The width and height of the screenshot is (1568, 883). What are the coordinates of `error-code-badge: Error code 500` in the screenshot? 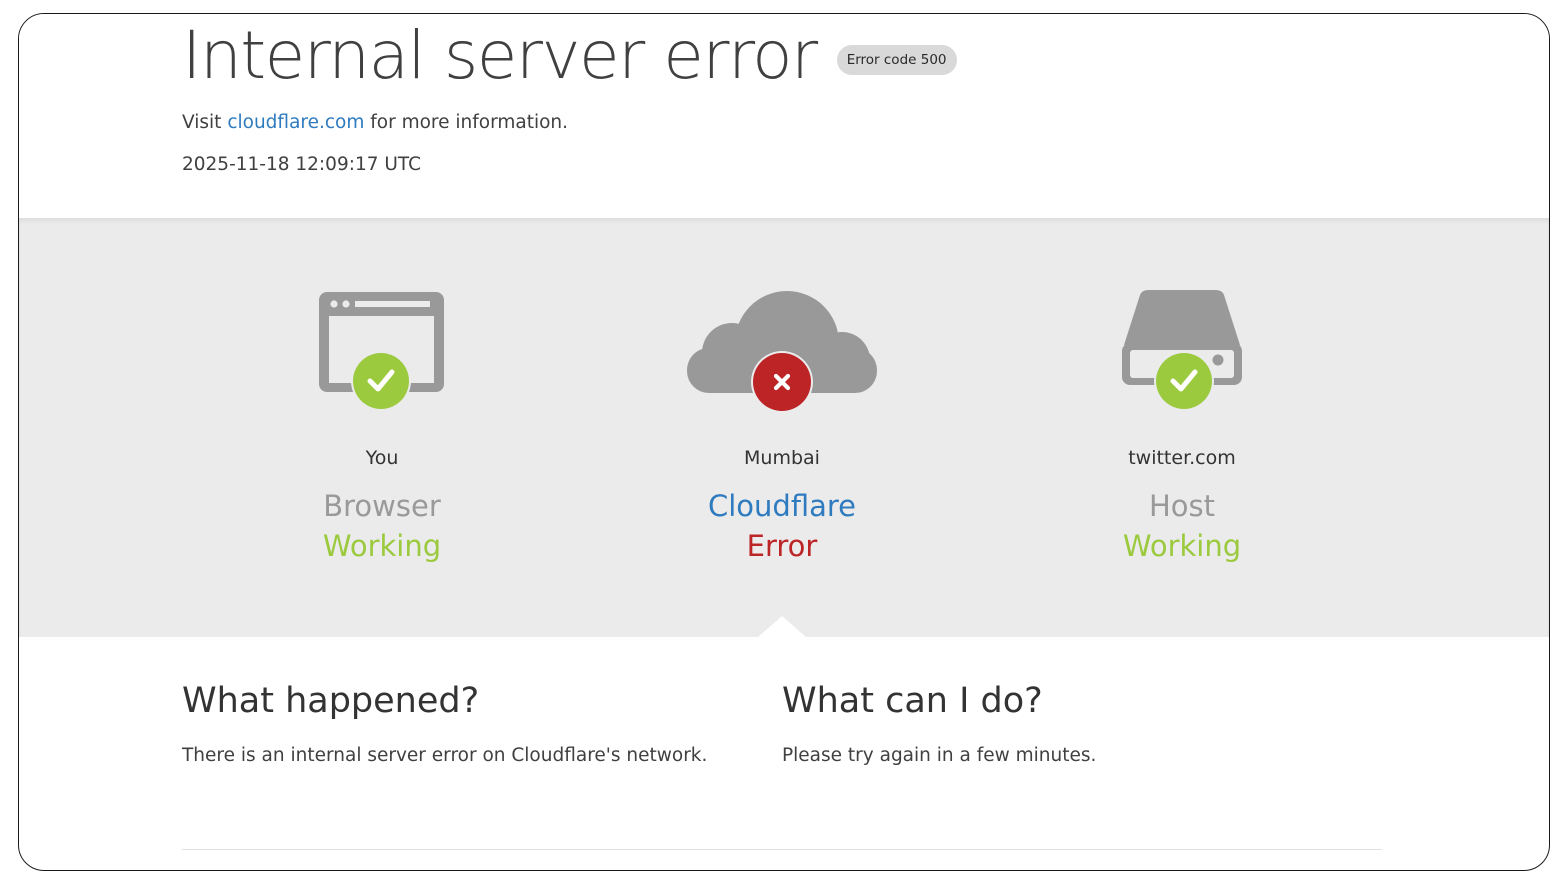 It's located at (896, 60).